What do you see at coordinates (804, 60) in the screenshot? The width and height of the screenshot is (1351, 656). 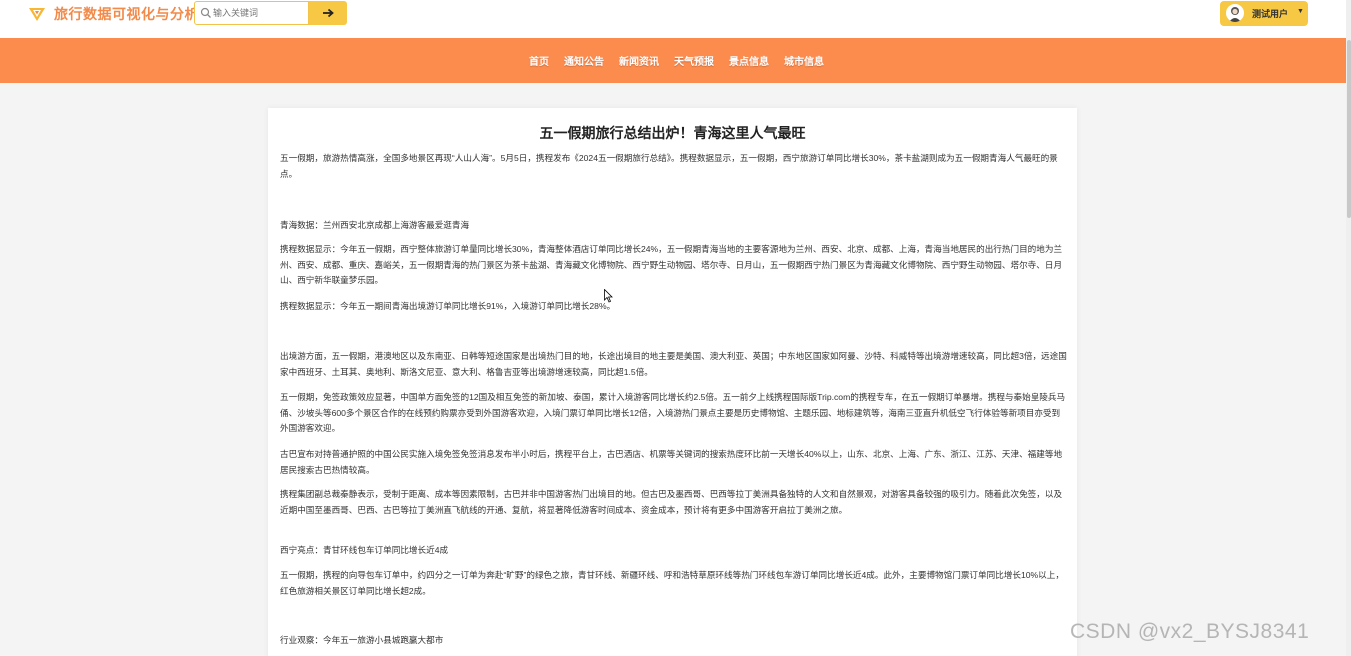 I see `nav-item-cities: 城市信息` at bounding box center [804, 60].